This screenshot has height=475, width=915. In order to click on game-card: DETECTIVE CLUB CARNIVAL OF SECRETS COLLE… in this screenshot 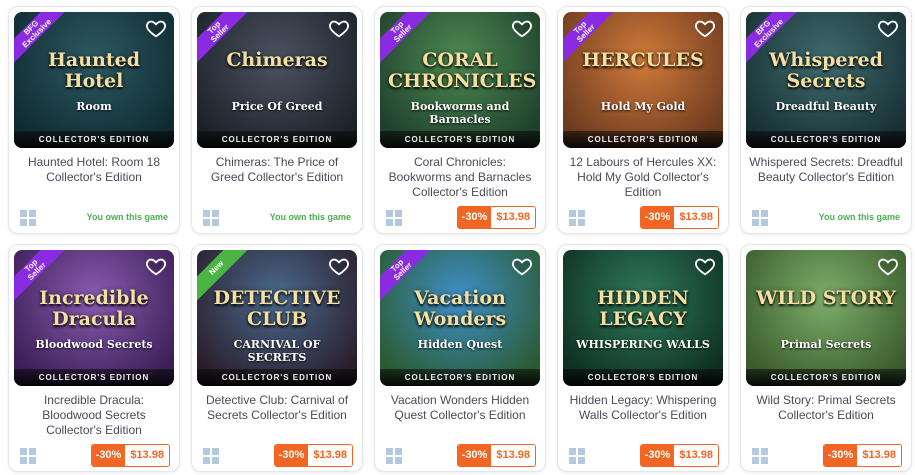, I will do `click(277, 358)`.